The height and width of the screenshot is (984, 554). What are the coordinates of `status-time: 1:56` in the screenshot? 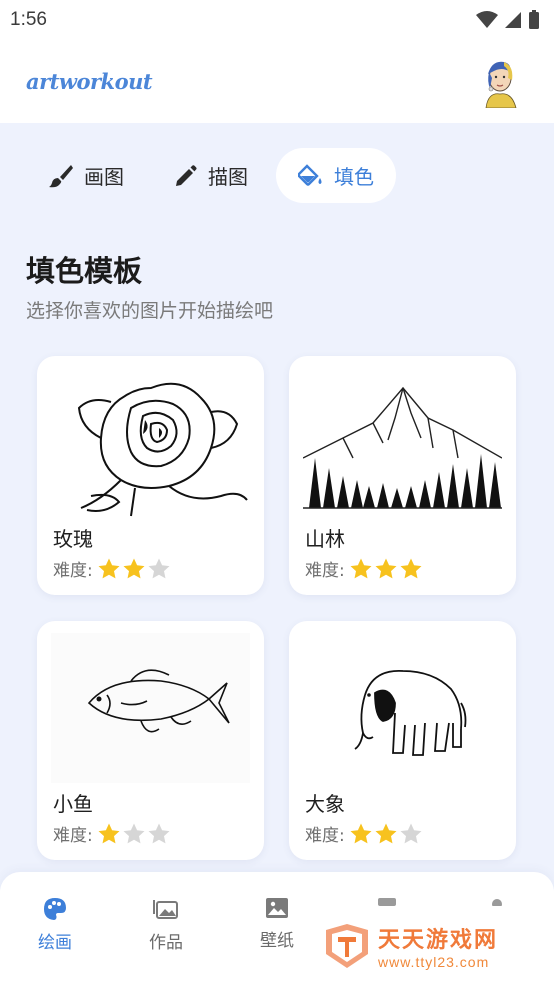 It's located at (28, 19).